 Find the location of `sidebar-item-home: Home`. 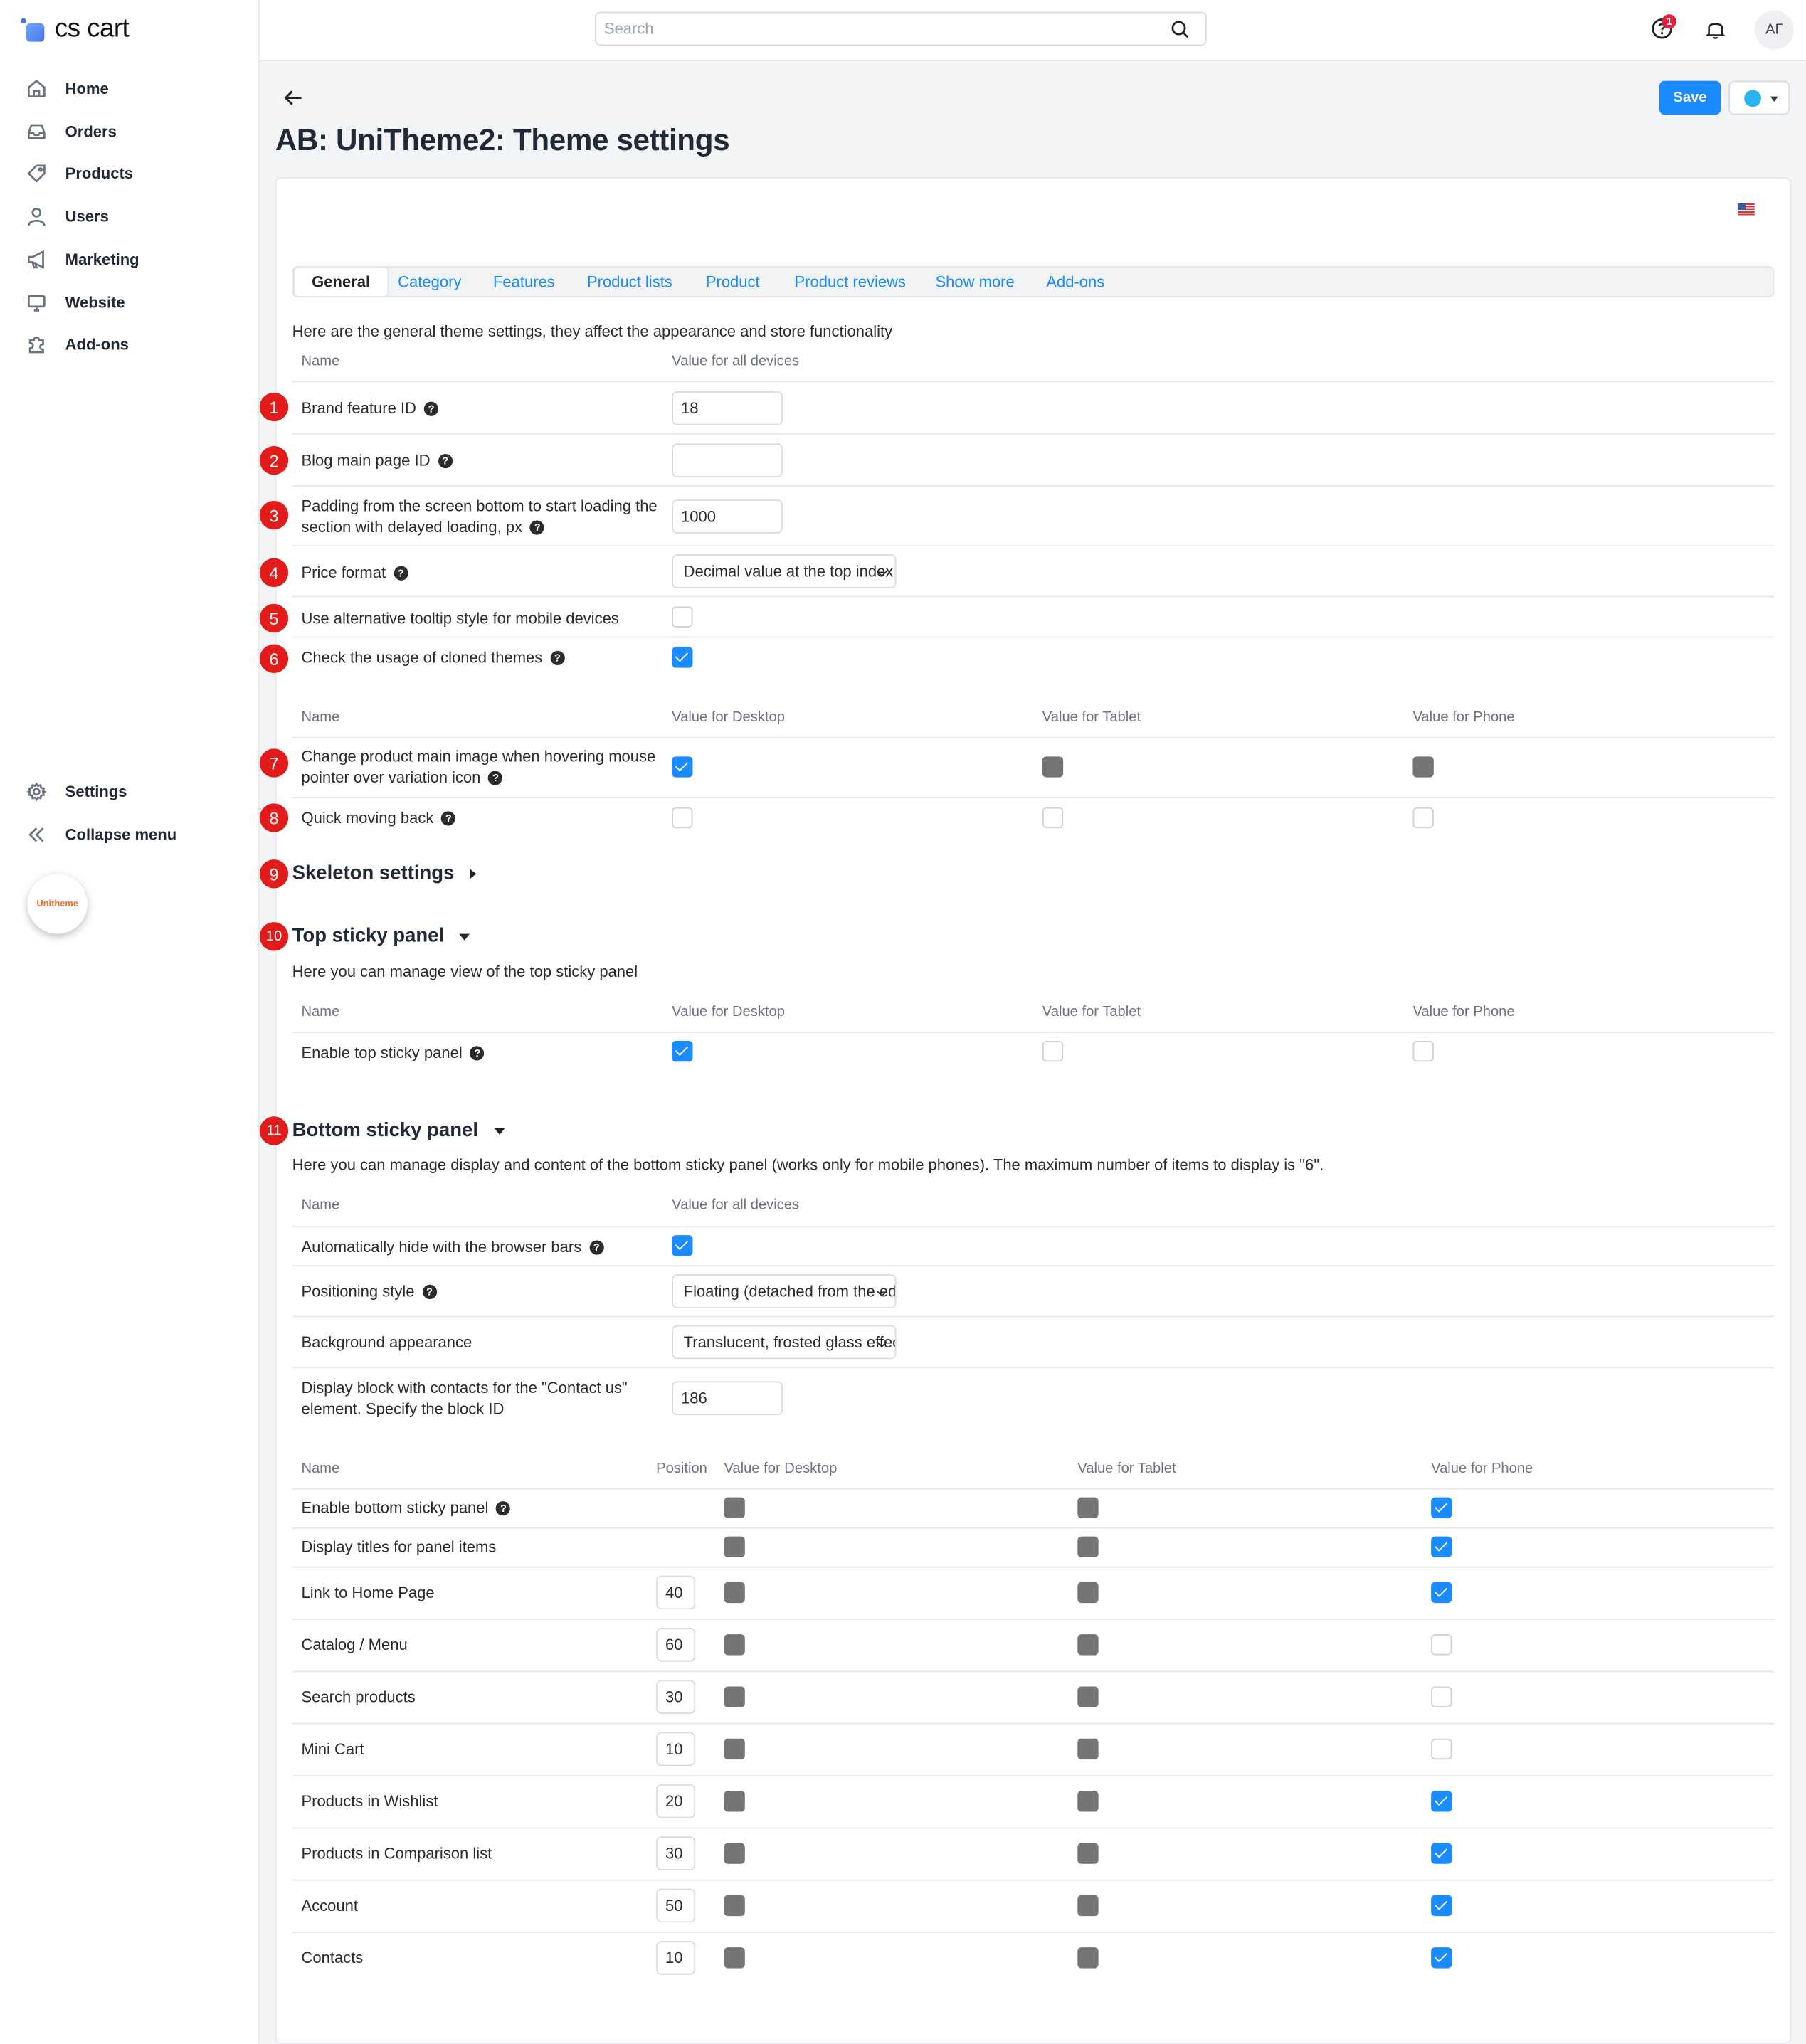

sidebar-item-home: Home is located at coordinates (67, 89).